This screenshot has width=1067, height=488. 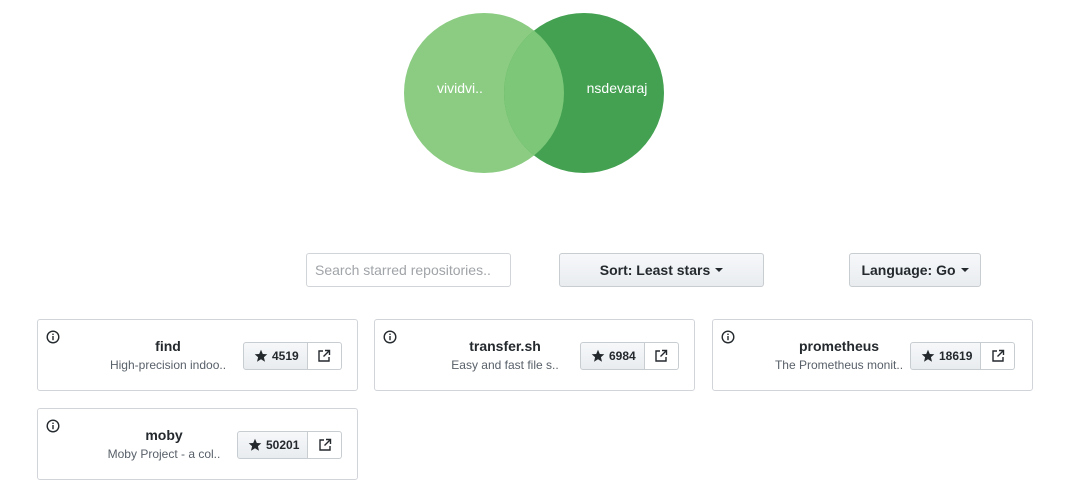 I want to click on star-count: 6984, so click(x=622, y=356).